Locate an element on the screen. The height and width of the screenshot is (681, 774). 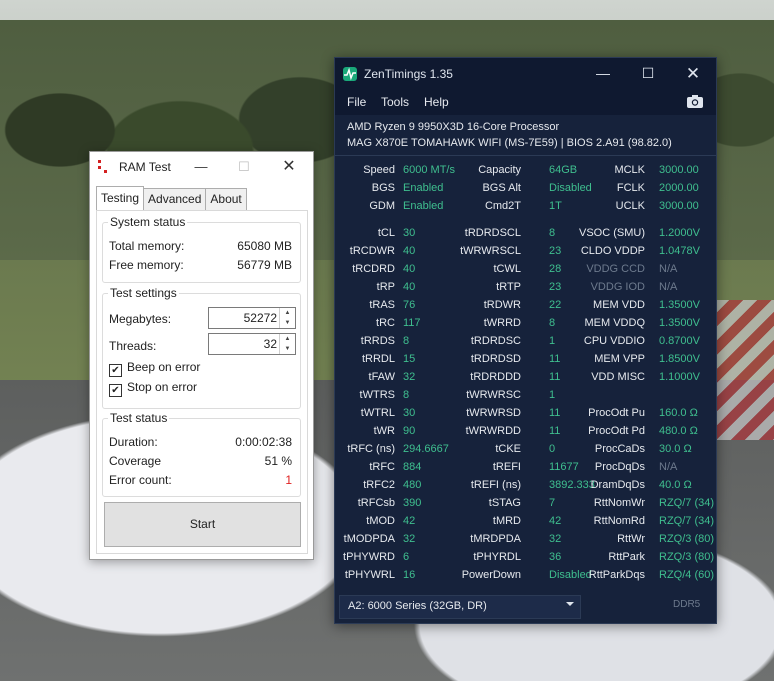
timing-value: 6 is located at coordinates (406, 557).